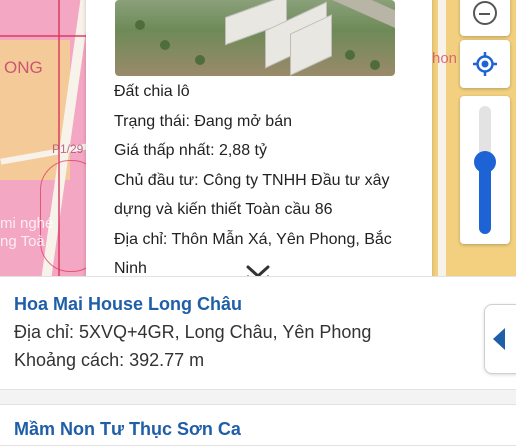  Describe the element at coordinates (362, 16) in the screenshot. I see `thumbnail-road` at that location.